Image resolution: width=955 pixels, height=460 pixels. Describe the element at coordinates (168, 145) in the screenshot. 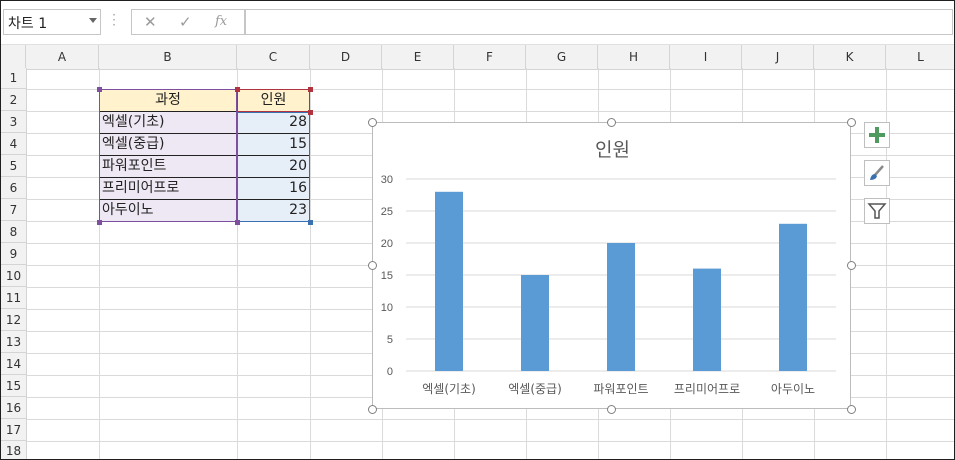

I see `table-cell-category: 엑셀(중급)` at that location.